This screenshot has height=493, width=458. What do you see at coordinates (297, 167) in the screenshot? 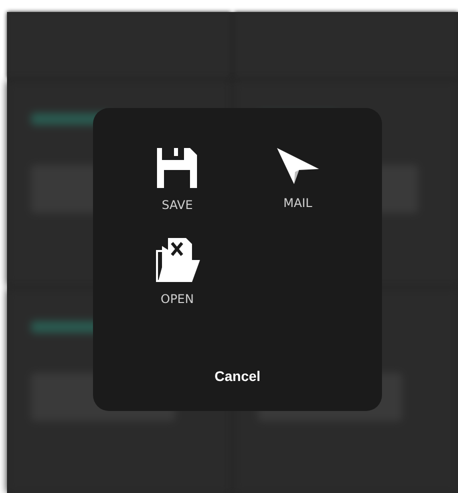
I see `paper-plane-icon` at bounding box center [297, 167].